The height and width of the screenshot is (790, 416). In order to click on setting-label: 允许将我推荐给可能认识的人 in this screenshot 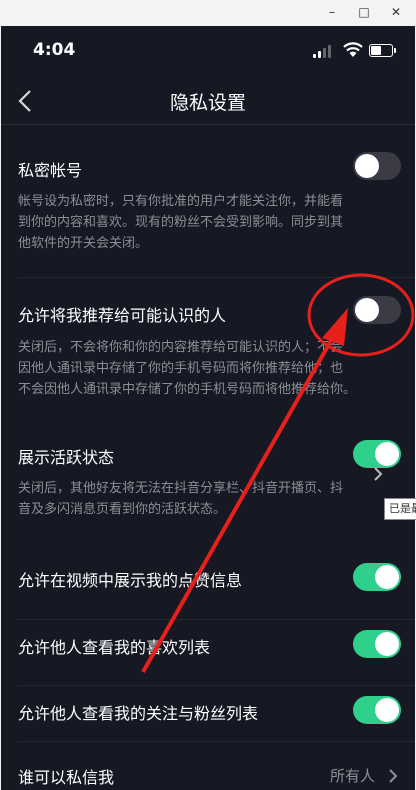, I will do `click(122, 315)`.